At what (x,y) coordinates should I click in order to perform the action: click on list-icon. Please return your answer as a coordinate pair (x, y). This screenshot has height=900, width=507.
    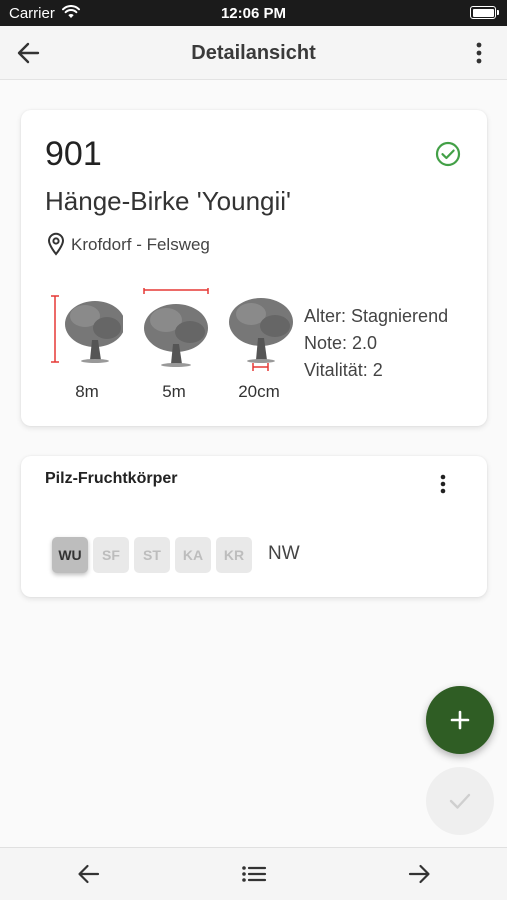
    Looking at the image, I should click on (254, 874).